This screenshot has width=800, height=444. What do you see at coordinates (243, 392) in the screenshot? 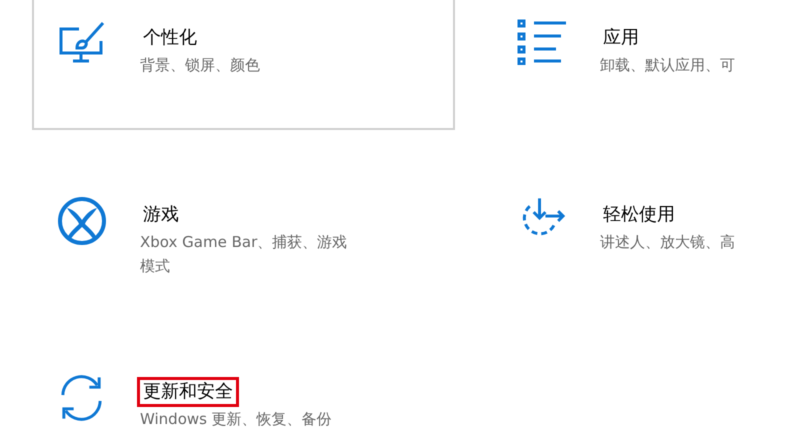
I see `settings-tile: 更新和安全 Windows 更新、恢复、备份` at bounding box center [243, 392].